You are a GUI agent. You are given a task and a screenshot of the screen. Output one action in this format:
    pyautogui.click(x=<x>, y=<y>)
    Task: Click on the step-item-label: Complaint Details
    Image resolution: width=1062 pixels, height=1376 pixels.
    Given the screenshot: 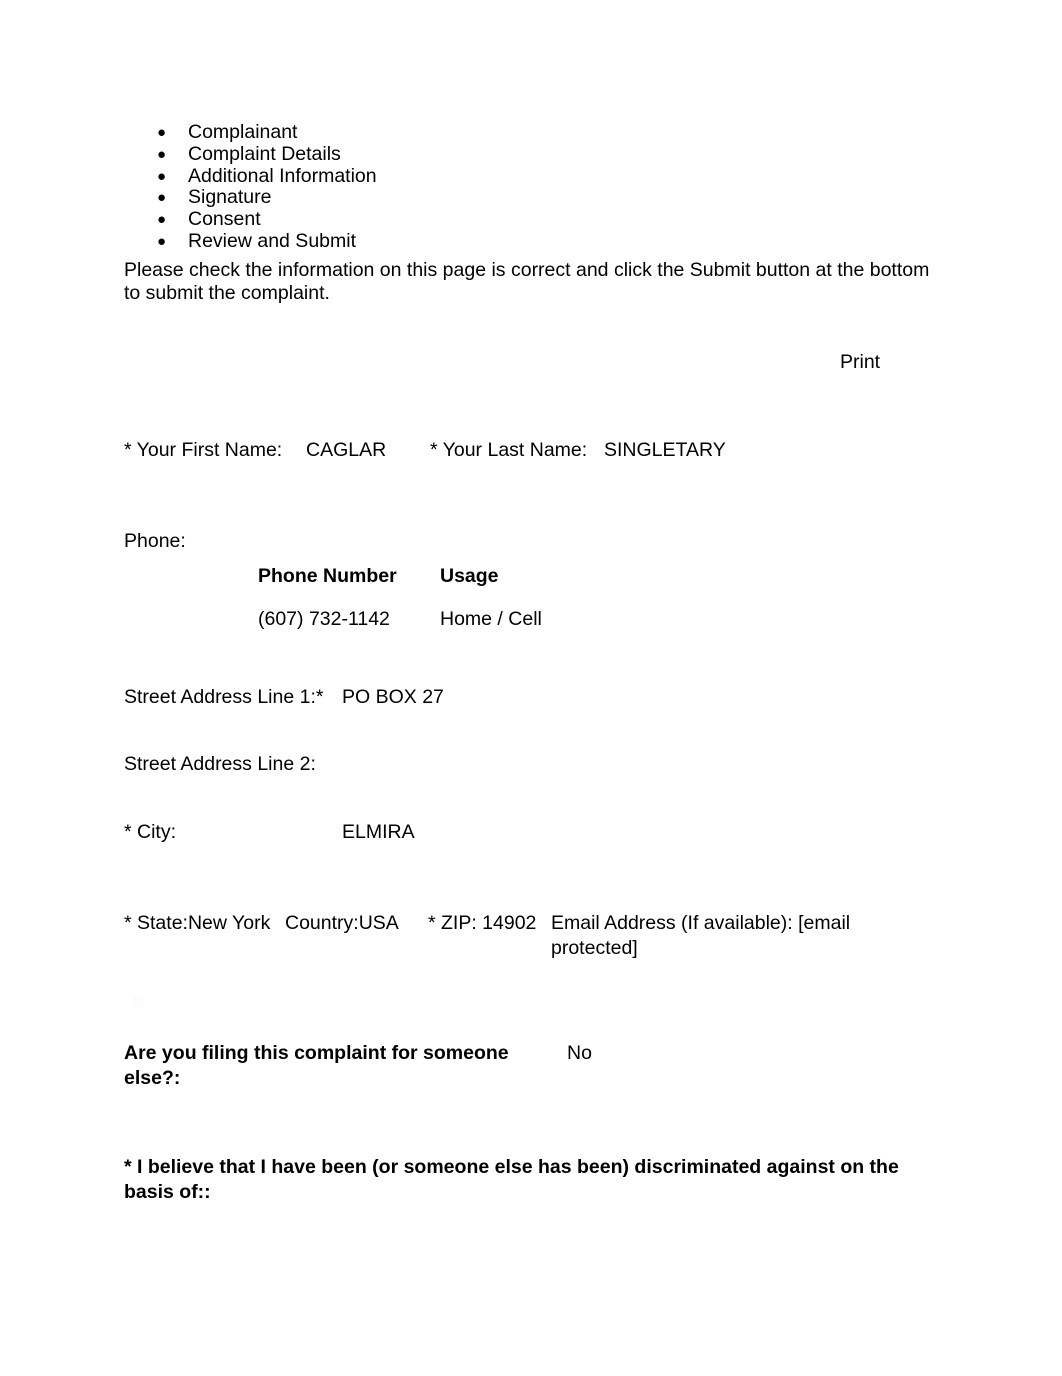 What is the action you would take?
    pyautogui.click(x=264, y=153)
    